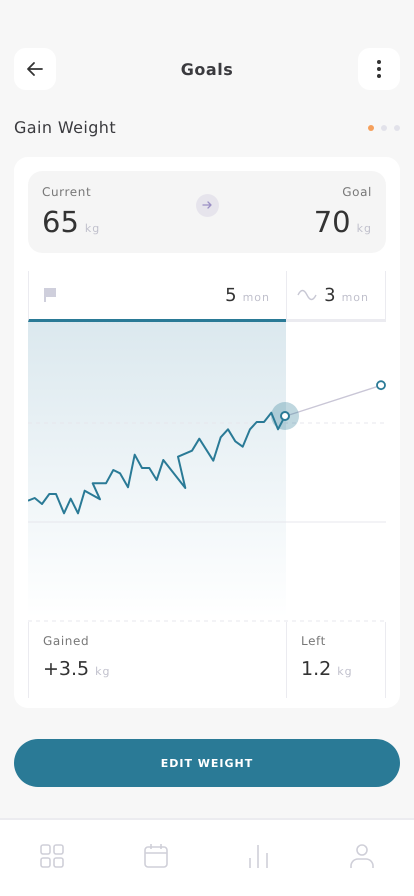 This screenshot has height=896, width=414. What do you see at coordinates (231, 295) in the screenshot?
I see `period-value: 5` at bounding box center [231, 295].